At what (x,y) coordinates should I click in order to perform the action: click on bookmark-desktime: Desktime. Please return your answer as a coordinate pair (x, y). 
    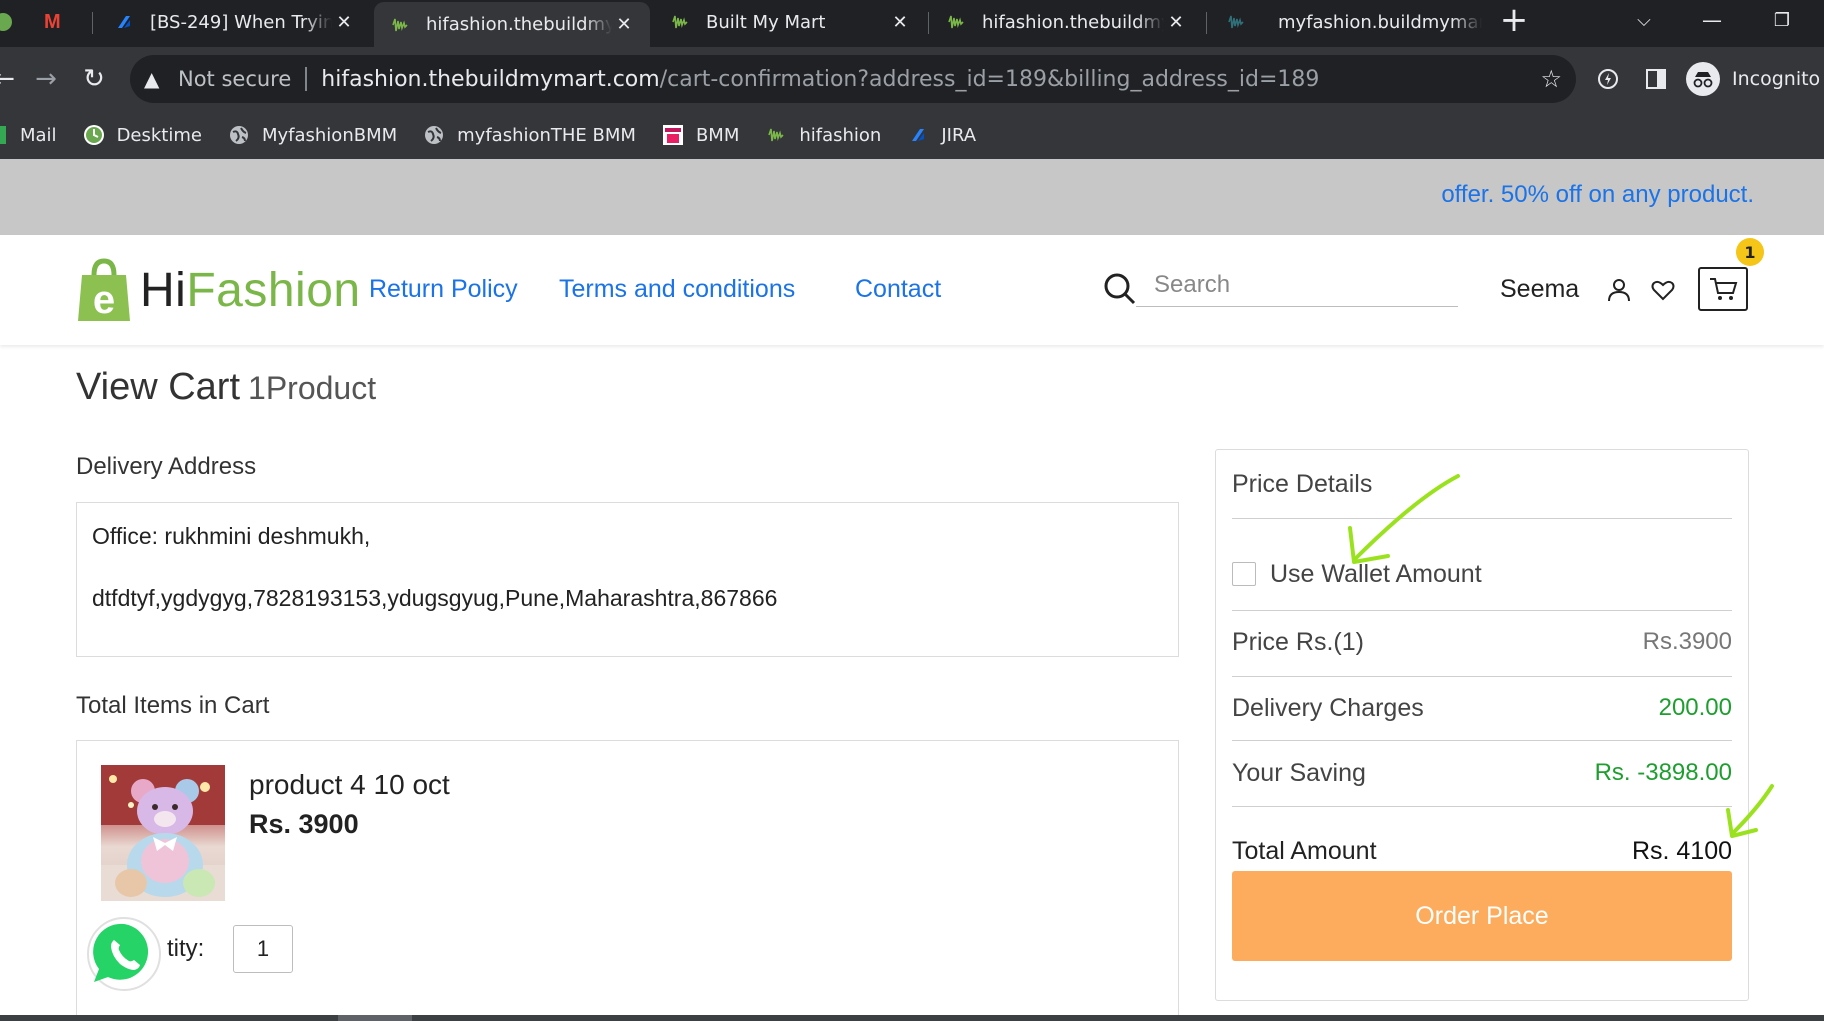
    Looking at the image, I should click on (142, 135).